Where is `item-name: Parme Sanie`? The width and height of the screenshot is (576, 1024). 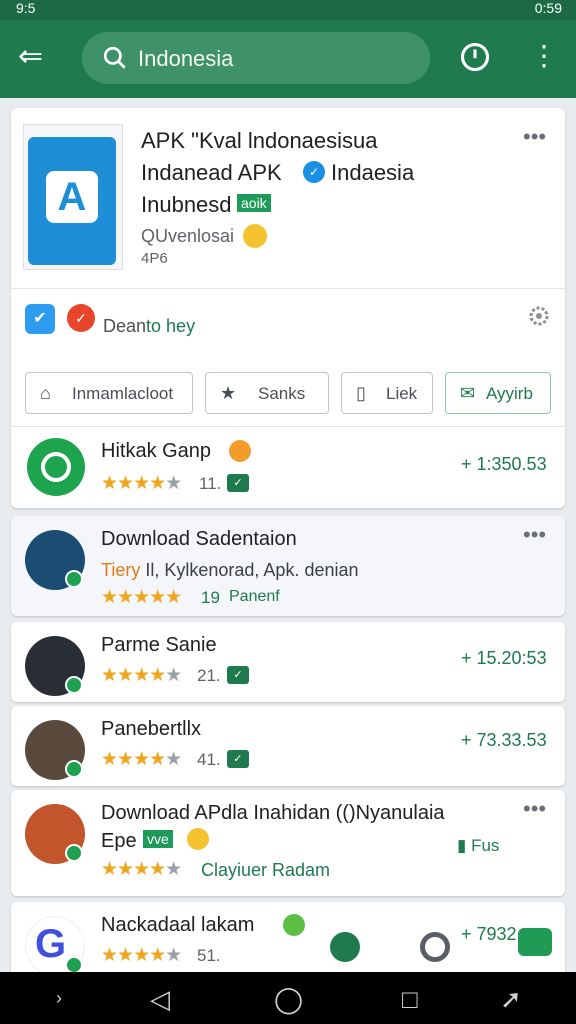 item-name: Parme Sanie is located at coordinates (159, 645).